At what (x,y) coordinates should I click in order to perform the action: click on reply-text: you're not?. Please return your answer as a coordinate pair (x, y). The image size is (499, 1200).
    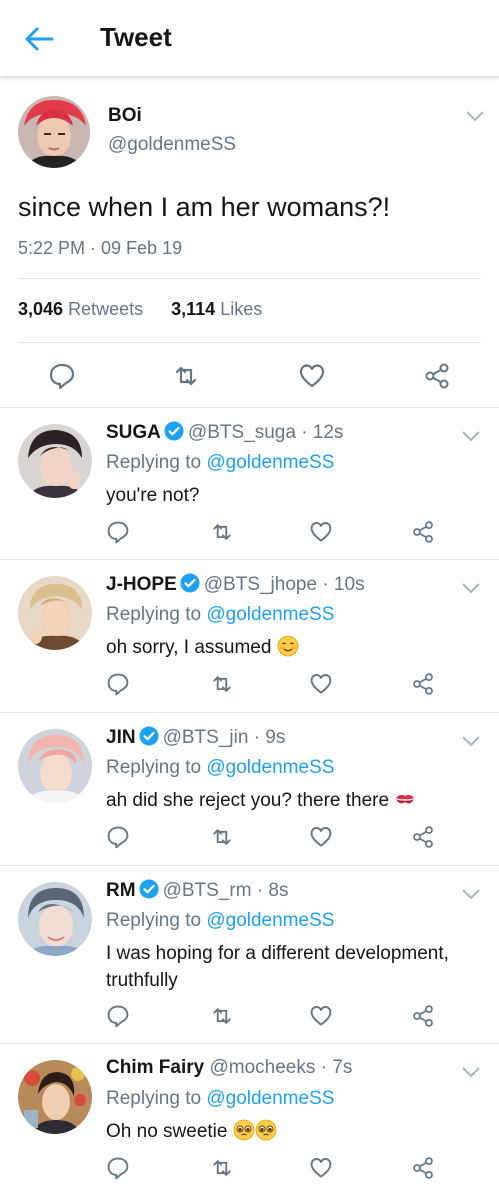
    Looking at the image, I should click on (153, 495).